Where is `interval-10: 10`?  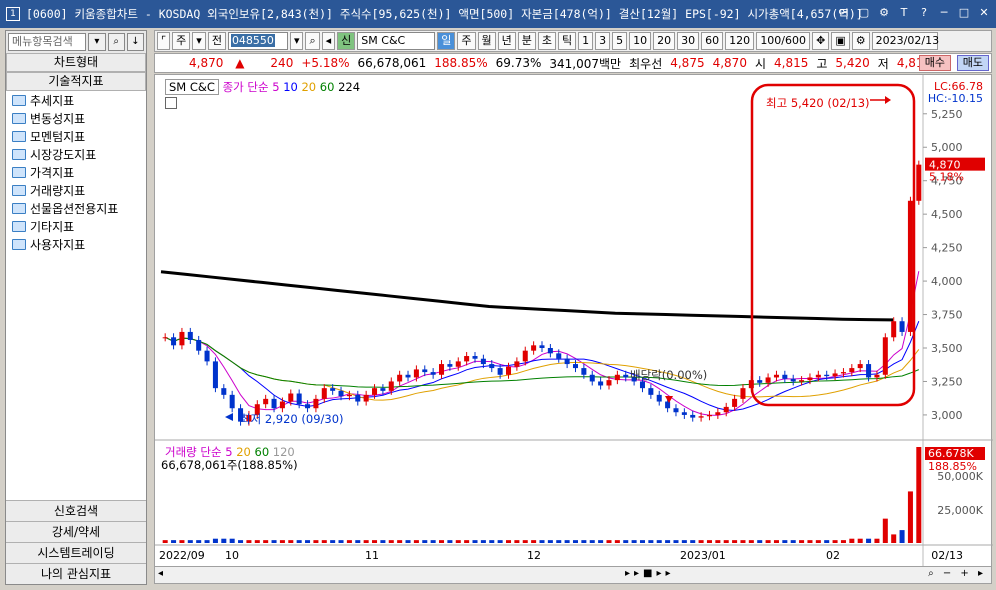
interval-10: 10 is located at coordinates (640, 41).